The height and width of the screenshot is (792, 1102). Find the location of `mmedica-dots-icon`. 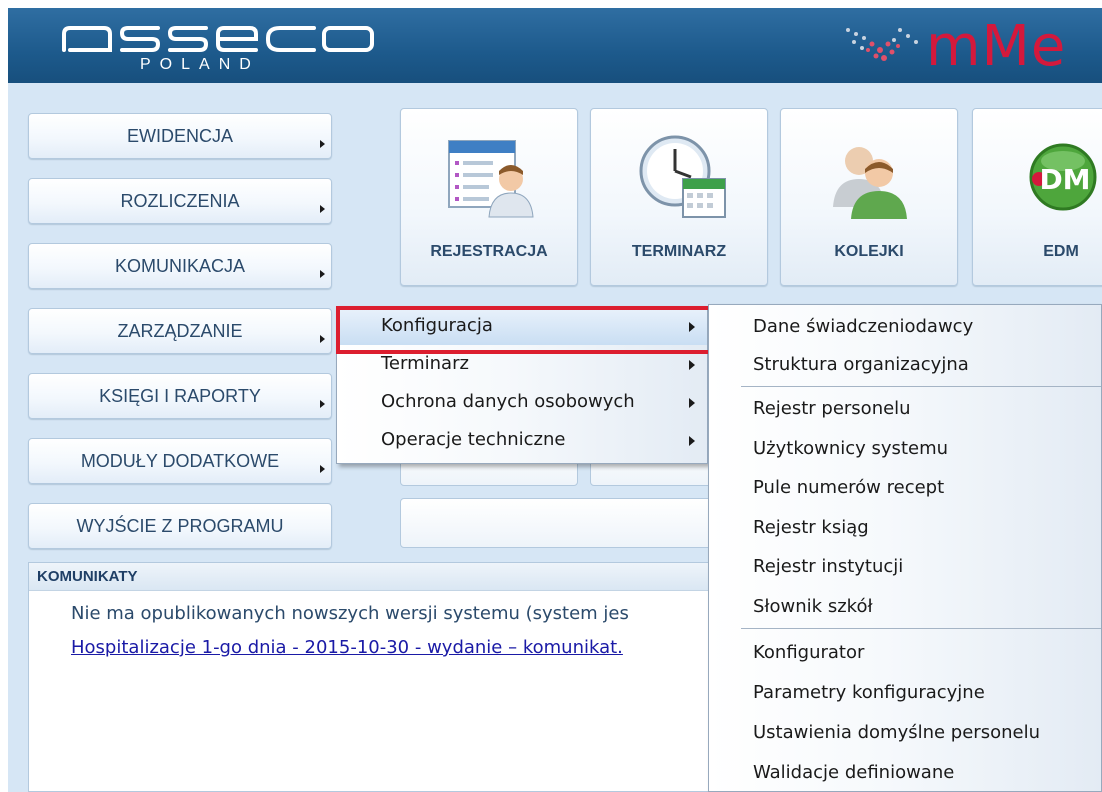

mmedica-dots-icon is located at coordinates (882, 44).